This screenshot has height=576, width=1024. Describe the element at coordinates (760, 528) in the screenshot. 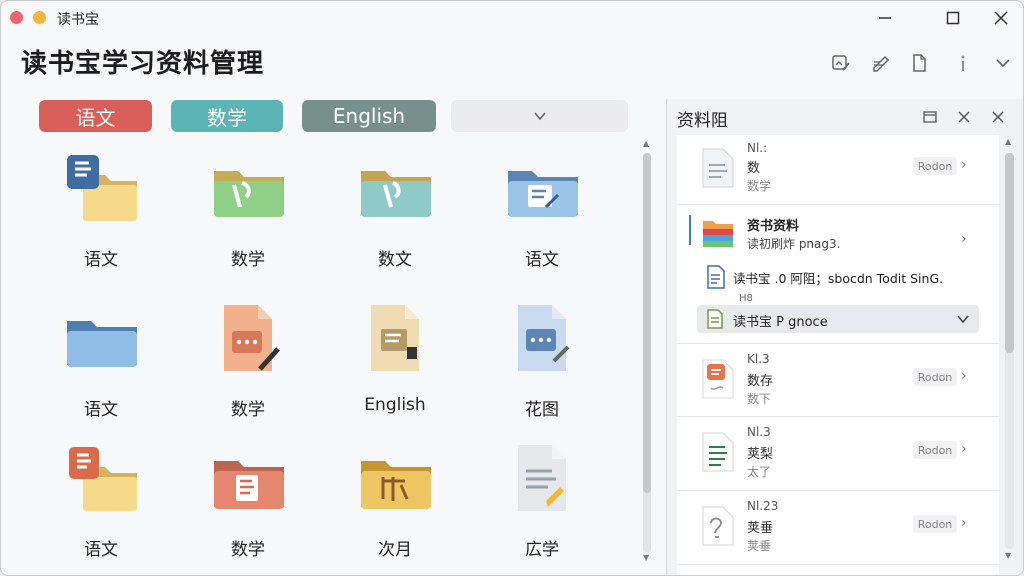

I see `item-title: 荚垂` at that location.